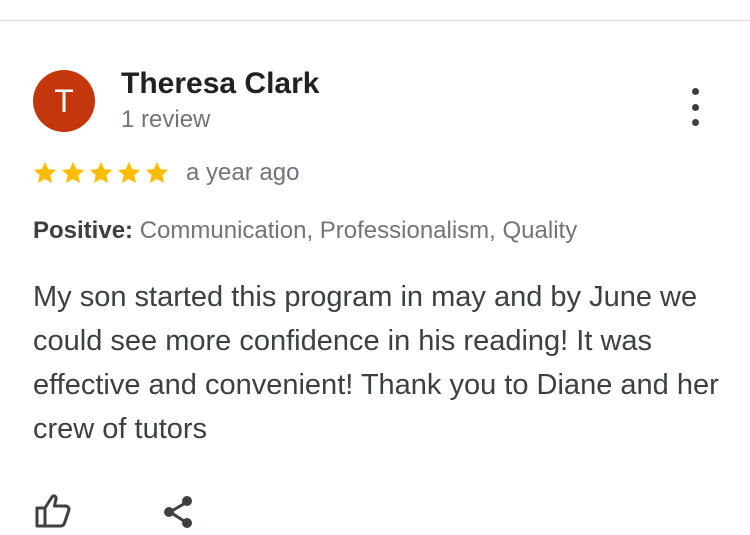 This screenshot has width=750, height=535. I want to click on more-vert-icon, so click(695, 91).